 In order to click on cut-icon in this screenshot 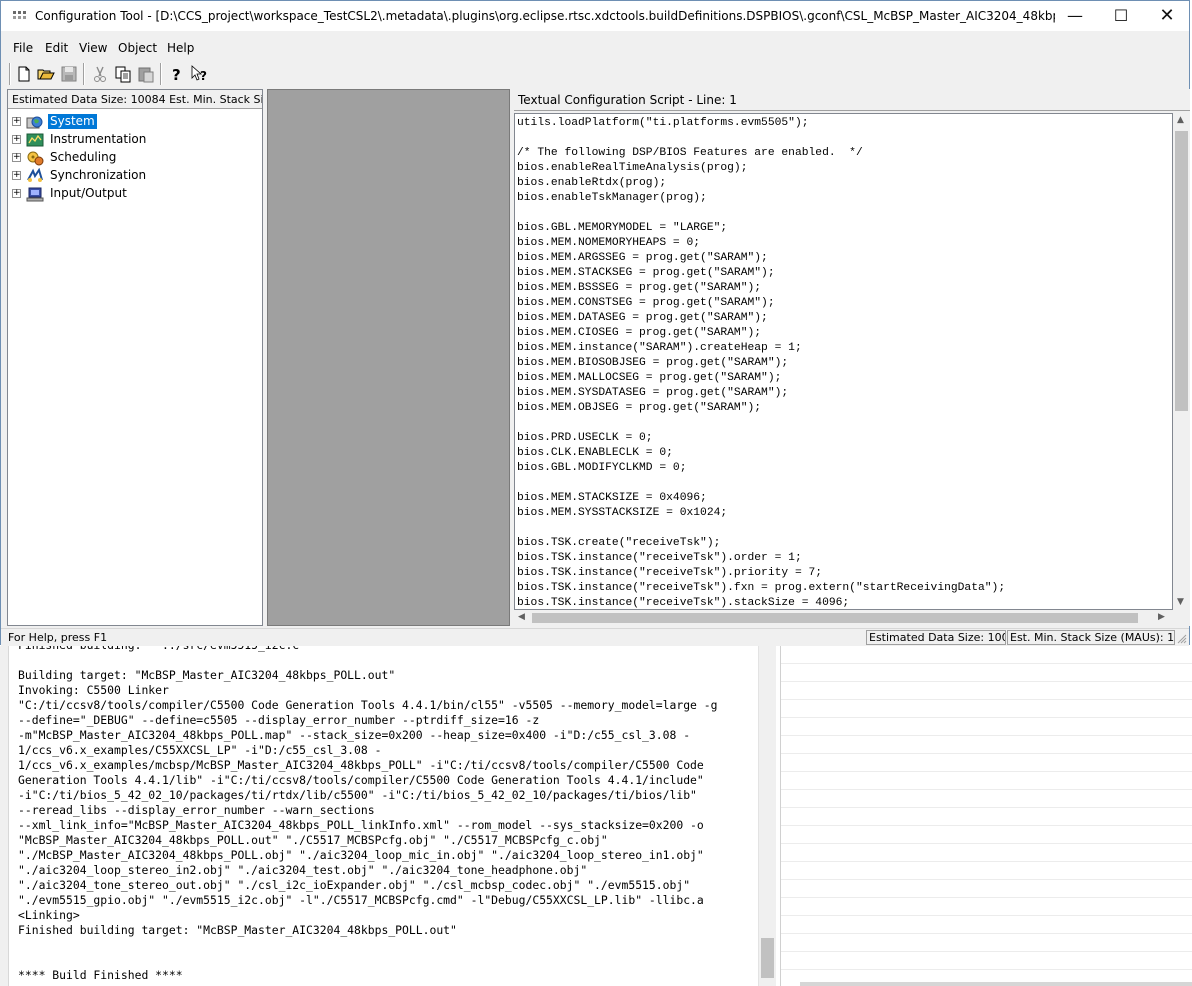, I will do `click(100, 74)`.